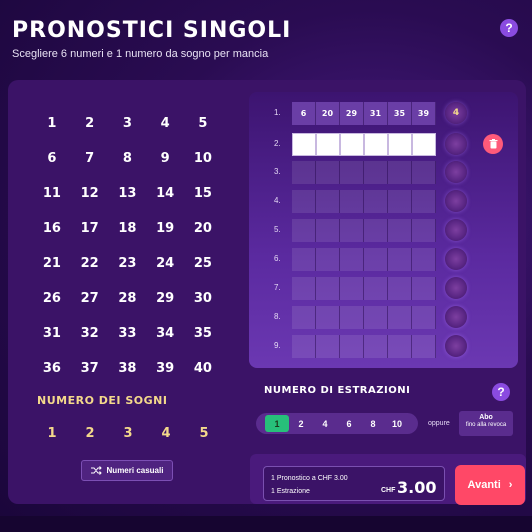  What do you see at coordinates (166, 433) in the screenshot?
I see `dream-number-cell: 4` at bounding box center [166, 433].